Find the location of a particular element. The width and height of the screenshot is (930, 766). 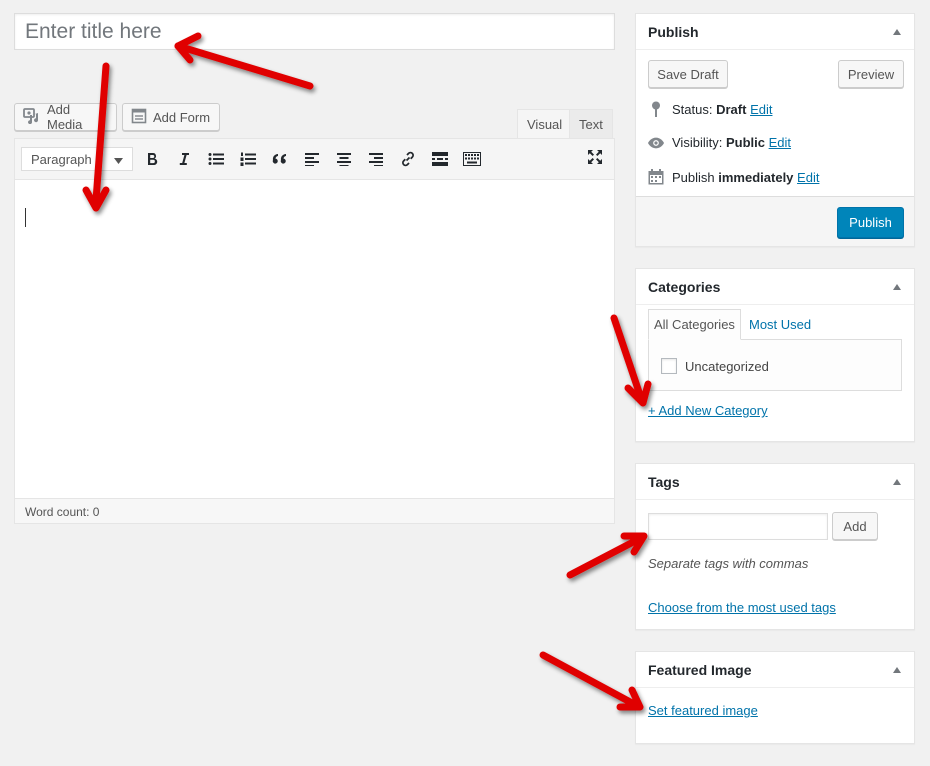

tab-most-used: Most Used is located at coordinates (780, 324).